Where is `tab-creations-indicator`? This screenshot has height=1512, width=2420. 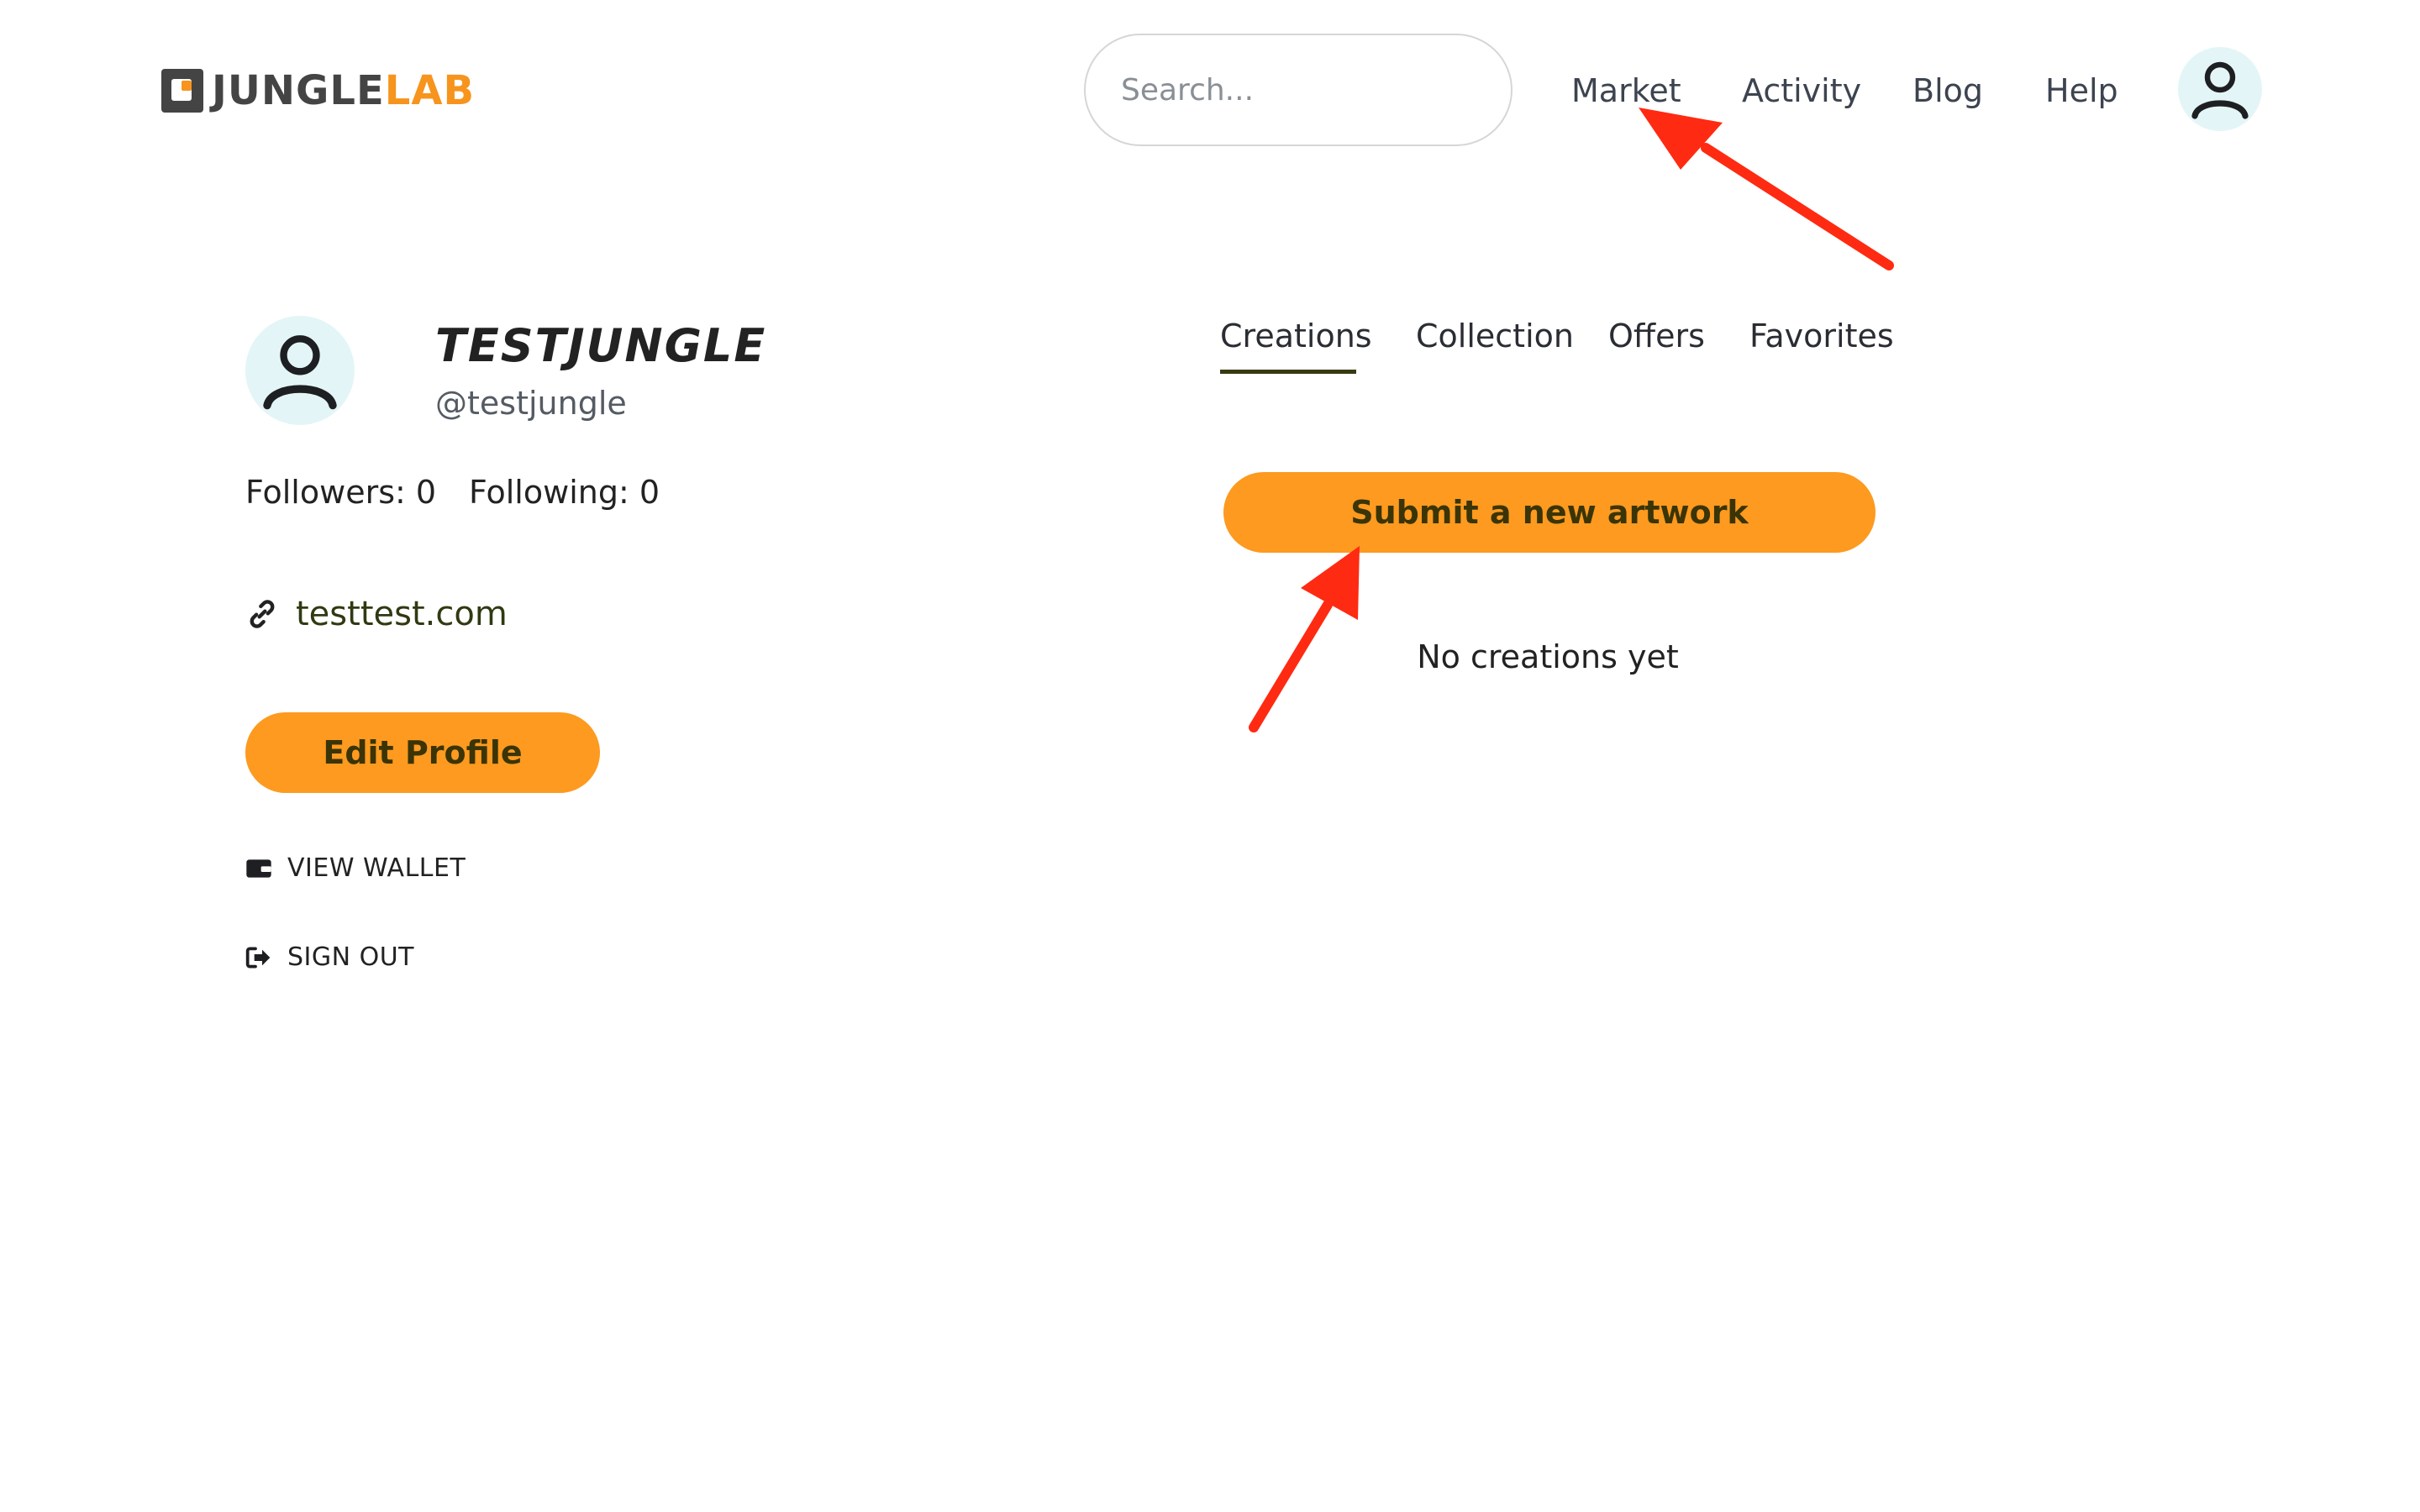
tab-creations-indicator is located at coordinates (1288, 372).